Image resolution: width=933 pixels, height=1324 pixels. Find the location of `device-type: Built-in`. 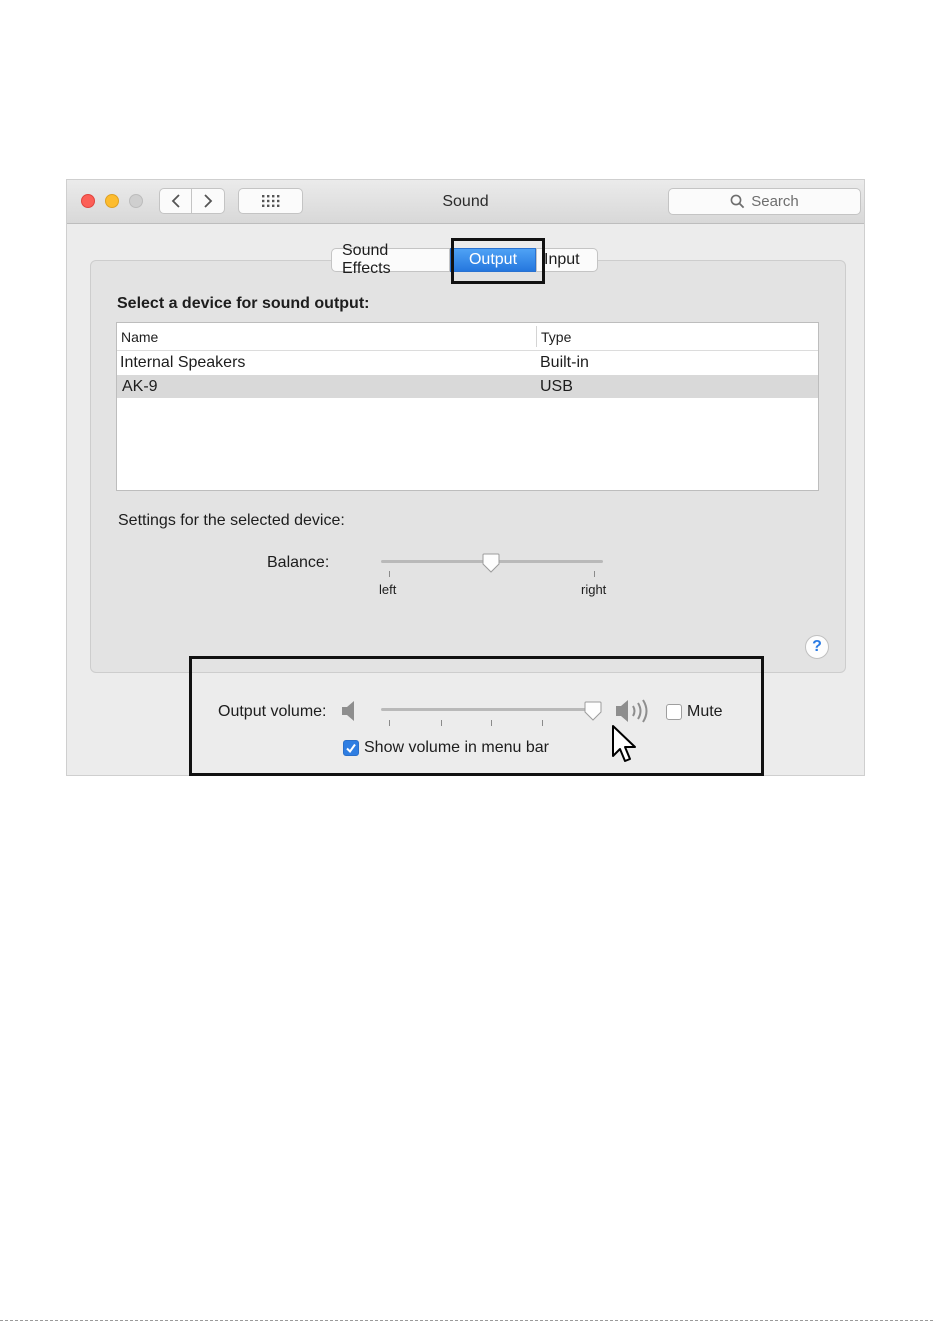

device-type: Built-in is located at coordinates (564, 362).